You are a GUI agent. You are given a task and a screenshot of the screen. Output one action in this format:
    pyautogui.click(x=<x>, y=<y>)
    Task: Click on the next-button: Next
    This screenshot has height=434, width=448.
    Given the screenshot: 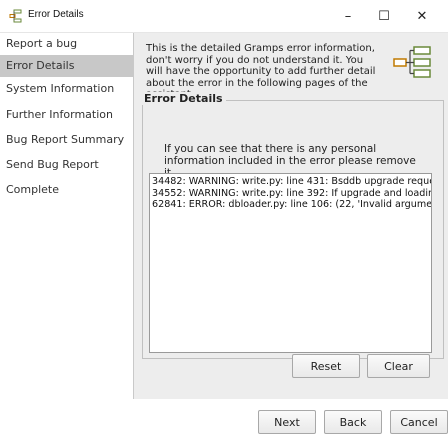 What is the action you would take?
    pyautogui.click(x=287, y=422)
    